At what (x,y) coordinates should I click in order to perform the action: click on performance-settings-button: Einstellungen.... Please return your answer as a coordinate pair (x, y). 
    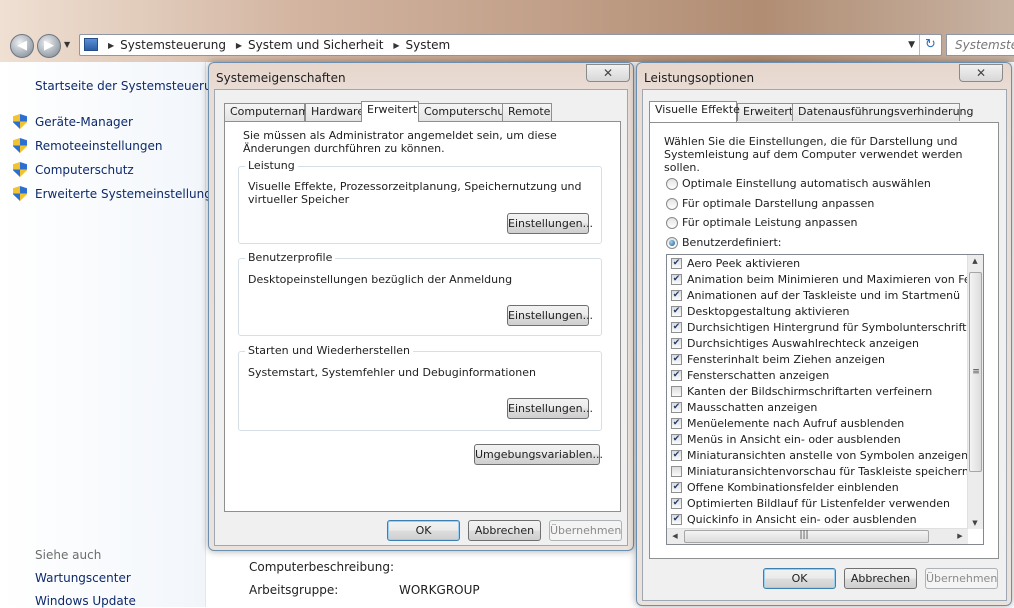
    Looking at the image, I should click on (550, 223).